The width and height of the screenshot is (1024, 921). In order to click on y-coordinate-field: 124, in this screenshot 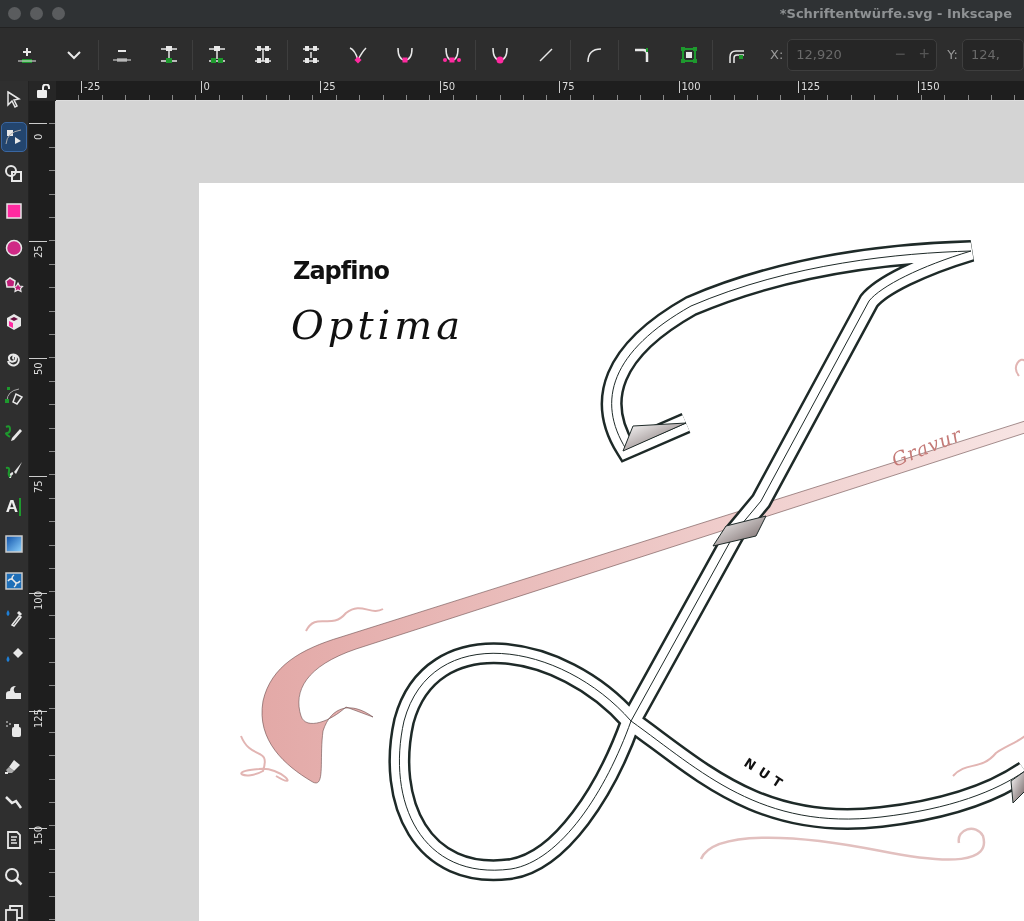, I will do `click(992, 54)`.